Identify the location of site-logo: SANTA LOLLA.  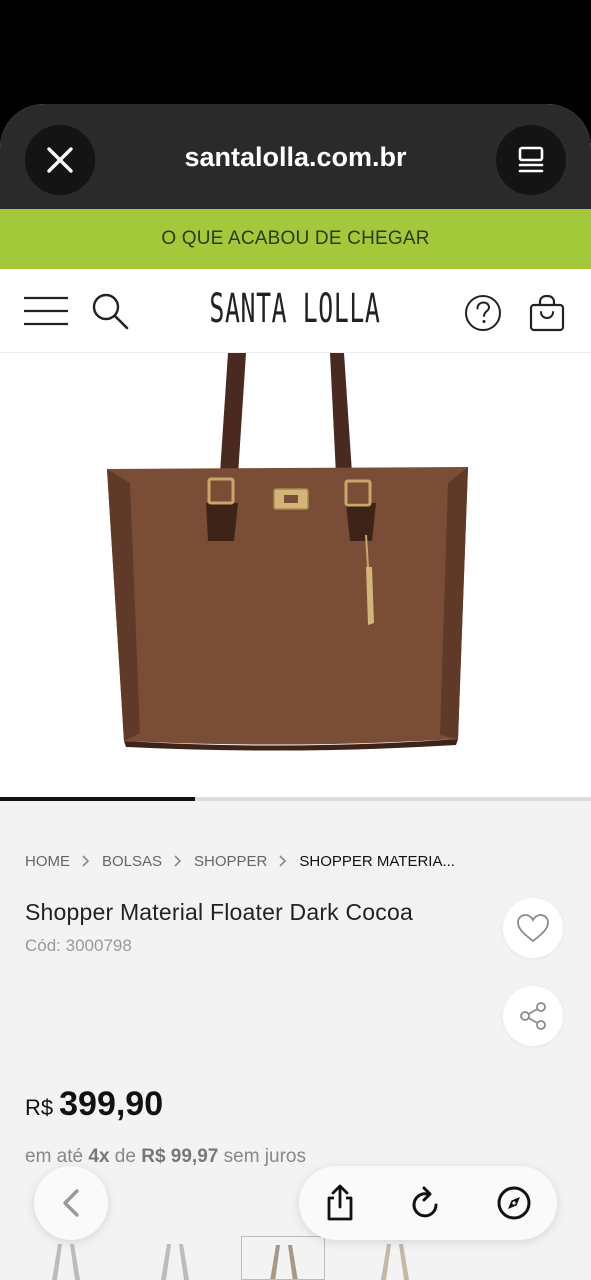
(295, 309).